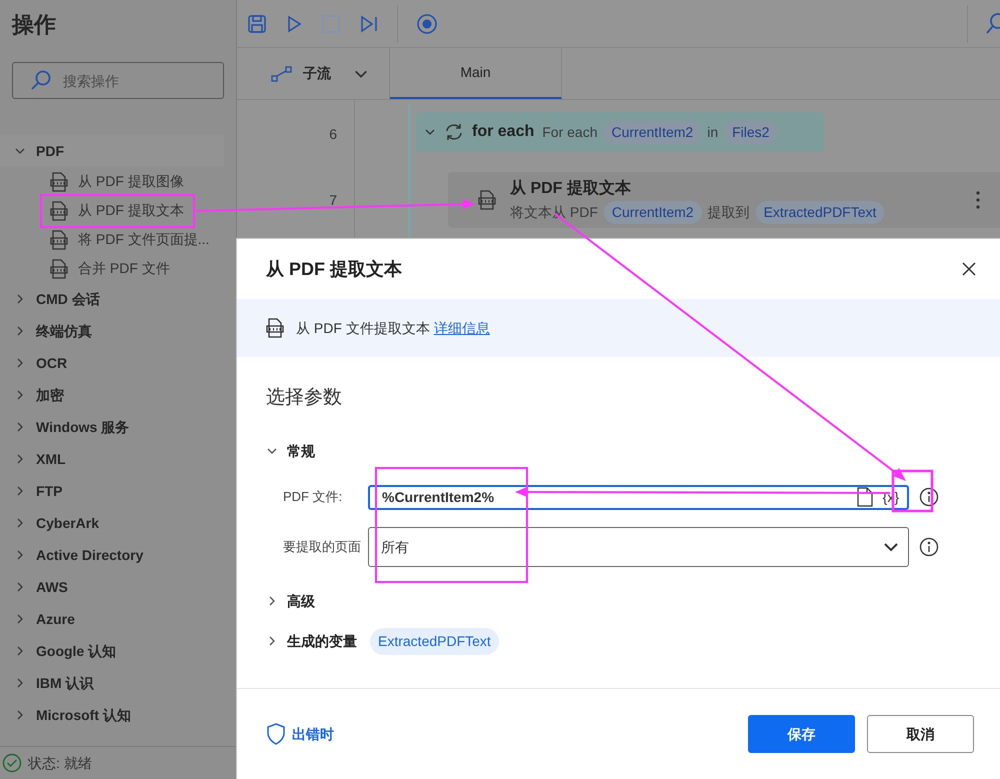 This screenshot has width=1000, height=779. I want to click on tree-group: 终端仿真, so click(64, 331).